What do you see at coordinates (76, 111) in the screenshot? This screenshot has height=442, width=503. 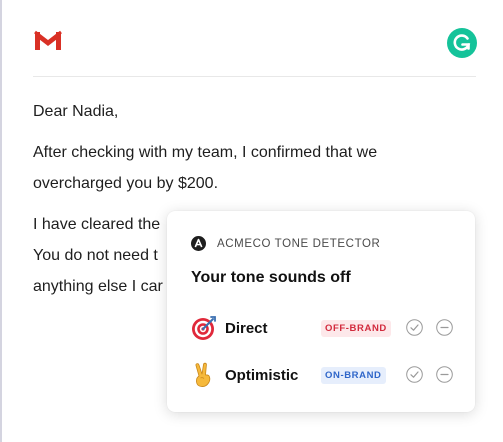 I see `email-greeting: Dear Nadia,` at bounding box center [76, 111].